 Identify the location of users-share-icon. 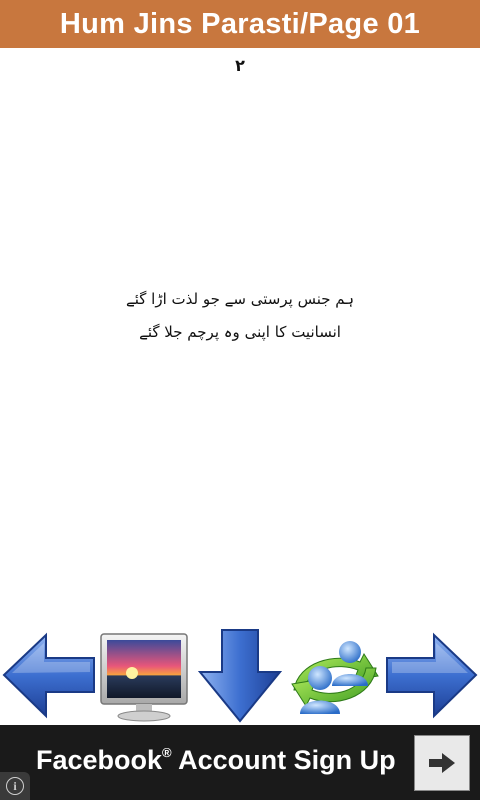
(335, 677).